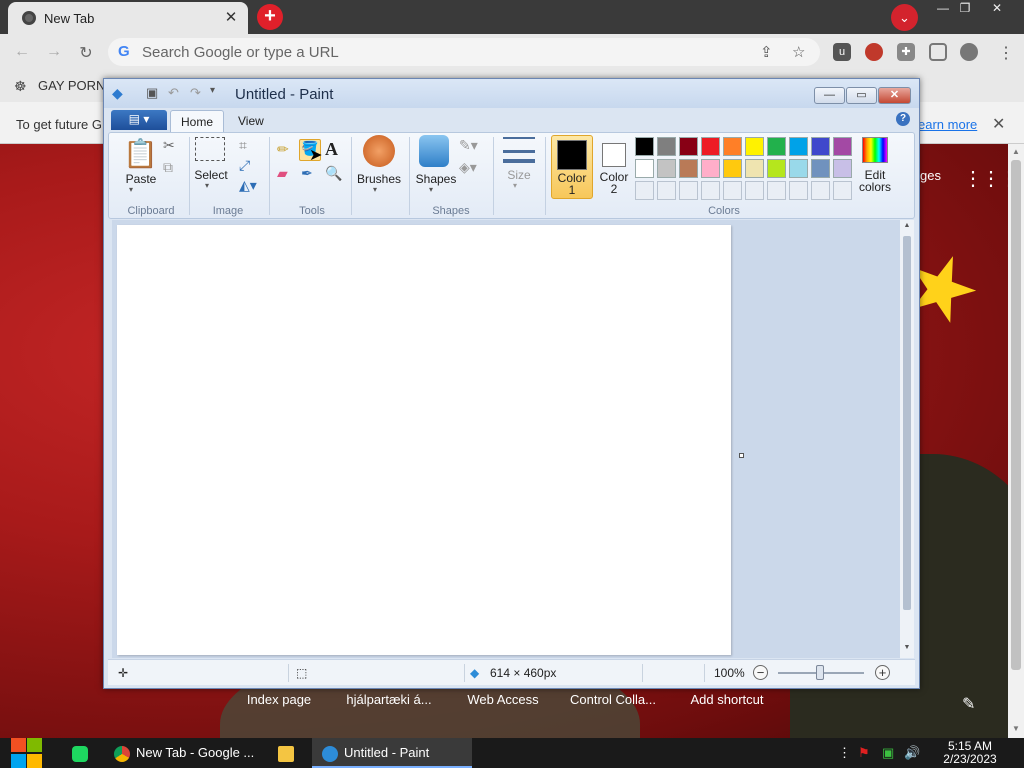 The height and width of the screenshot is (768, 1024). What do you see at coordinates (1006, 53) in the screenshot?
I see `chrome-menu-icon: ⋮` at bounding box center [1006, 53].